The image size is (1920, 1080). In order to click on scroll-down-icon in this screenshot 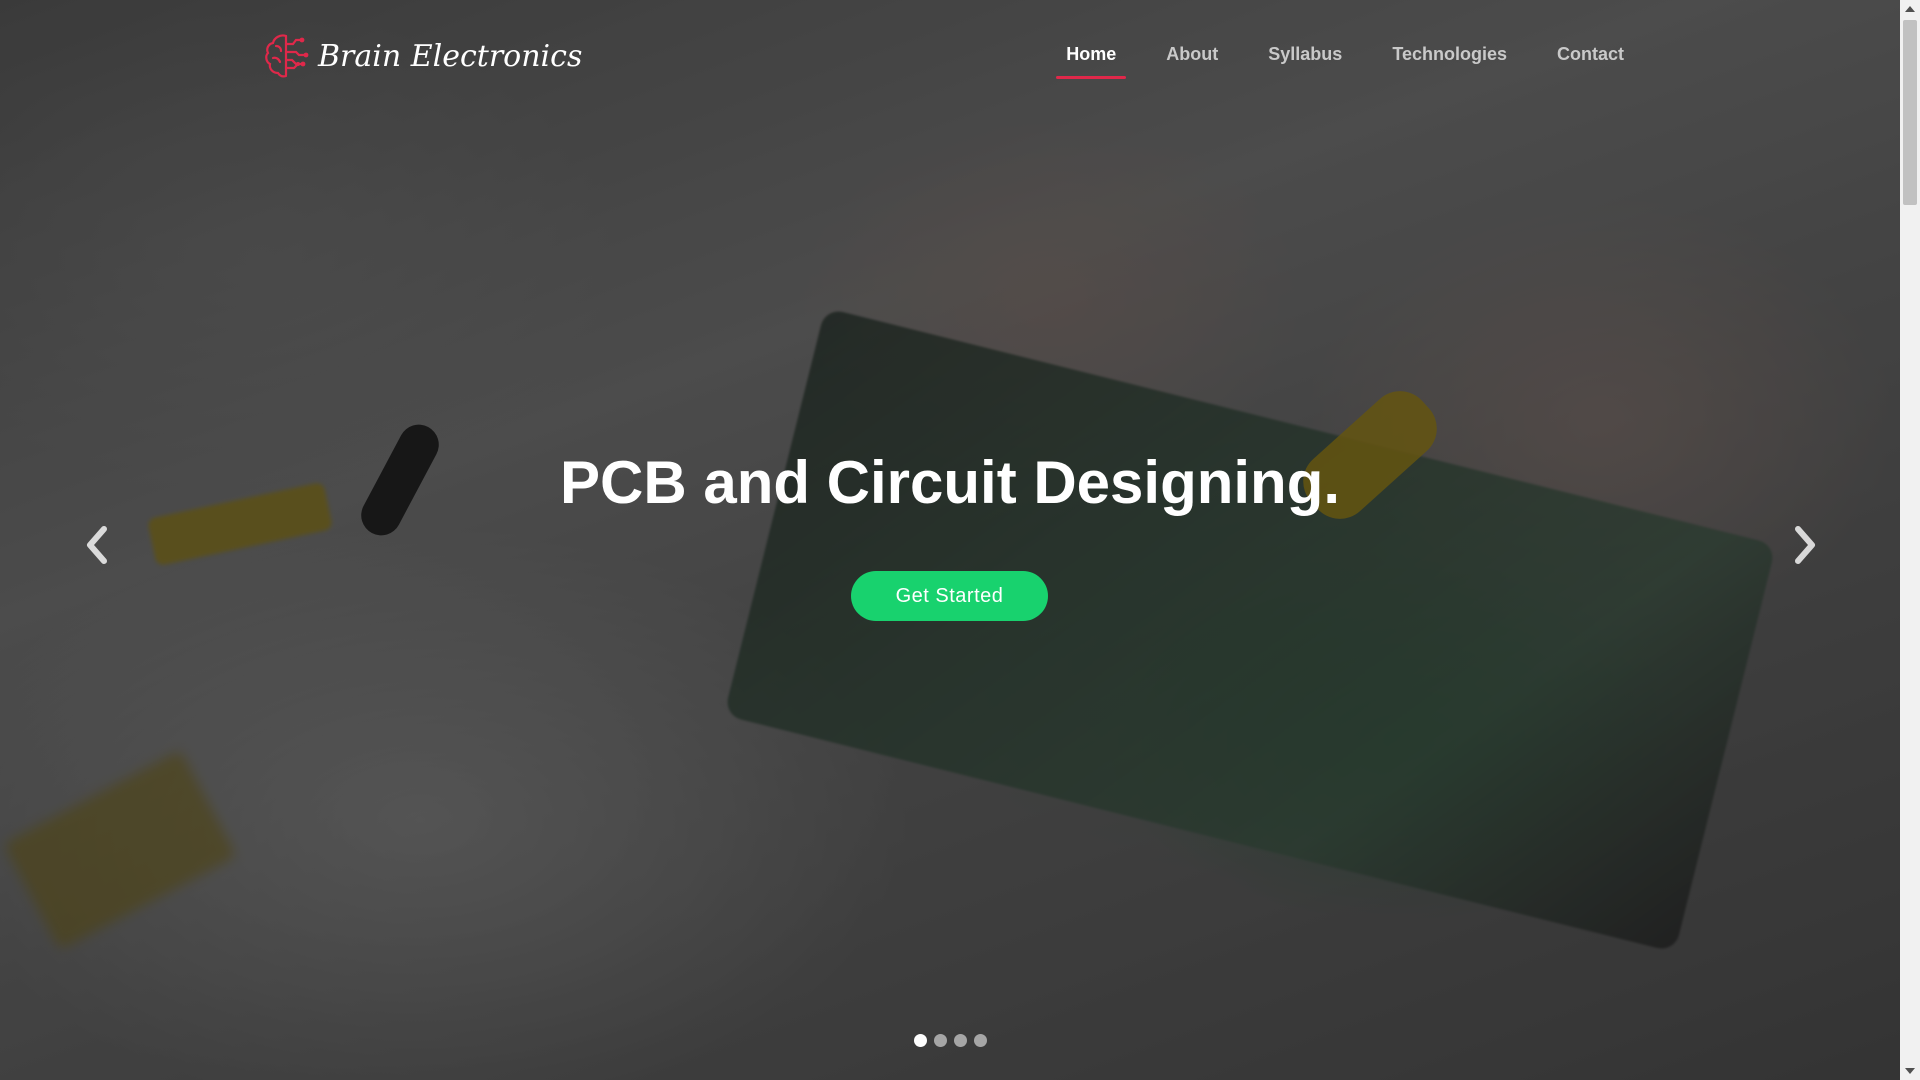, I will do `click(1910, 1071)`.